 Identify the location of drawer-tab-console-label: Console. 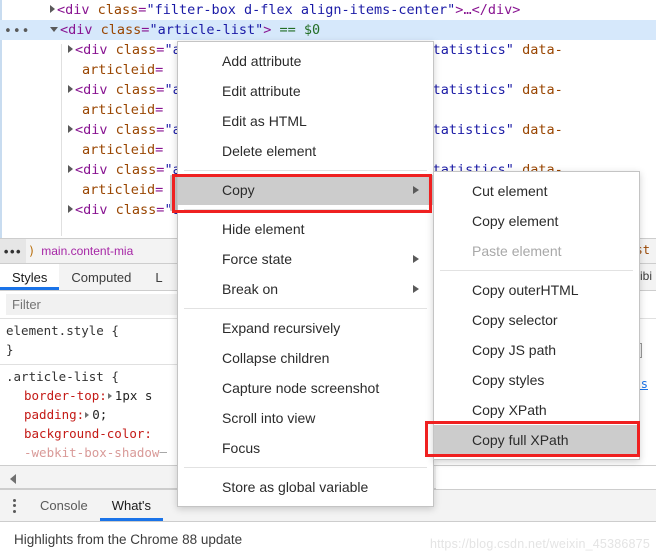
(64, 505).